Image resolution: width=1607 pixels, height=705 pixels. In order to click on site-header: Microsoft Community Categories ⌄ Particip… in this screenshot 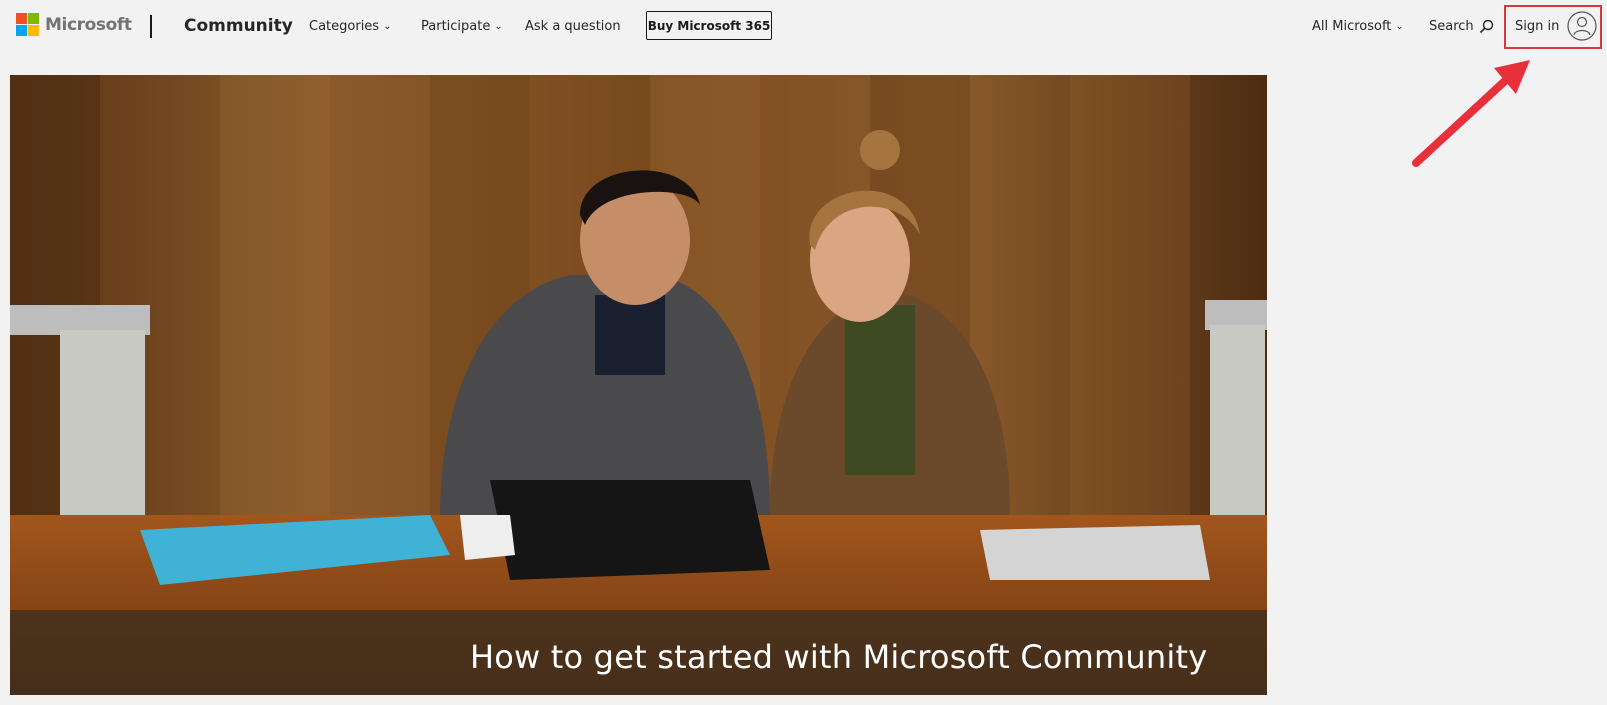, I will do `click(803, 27)`.